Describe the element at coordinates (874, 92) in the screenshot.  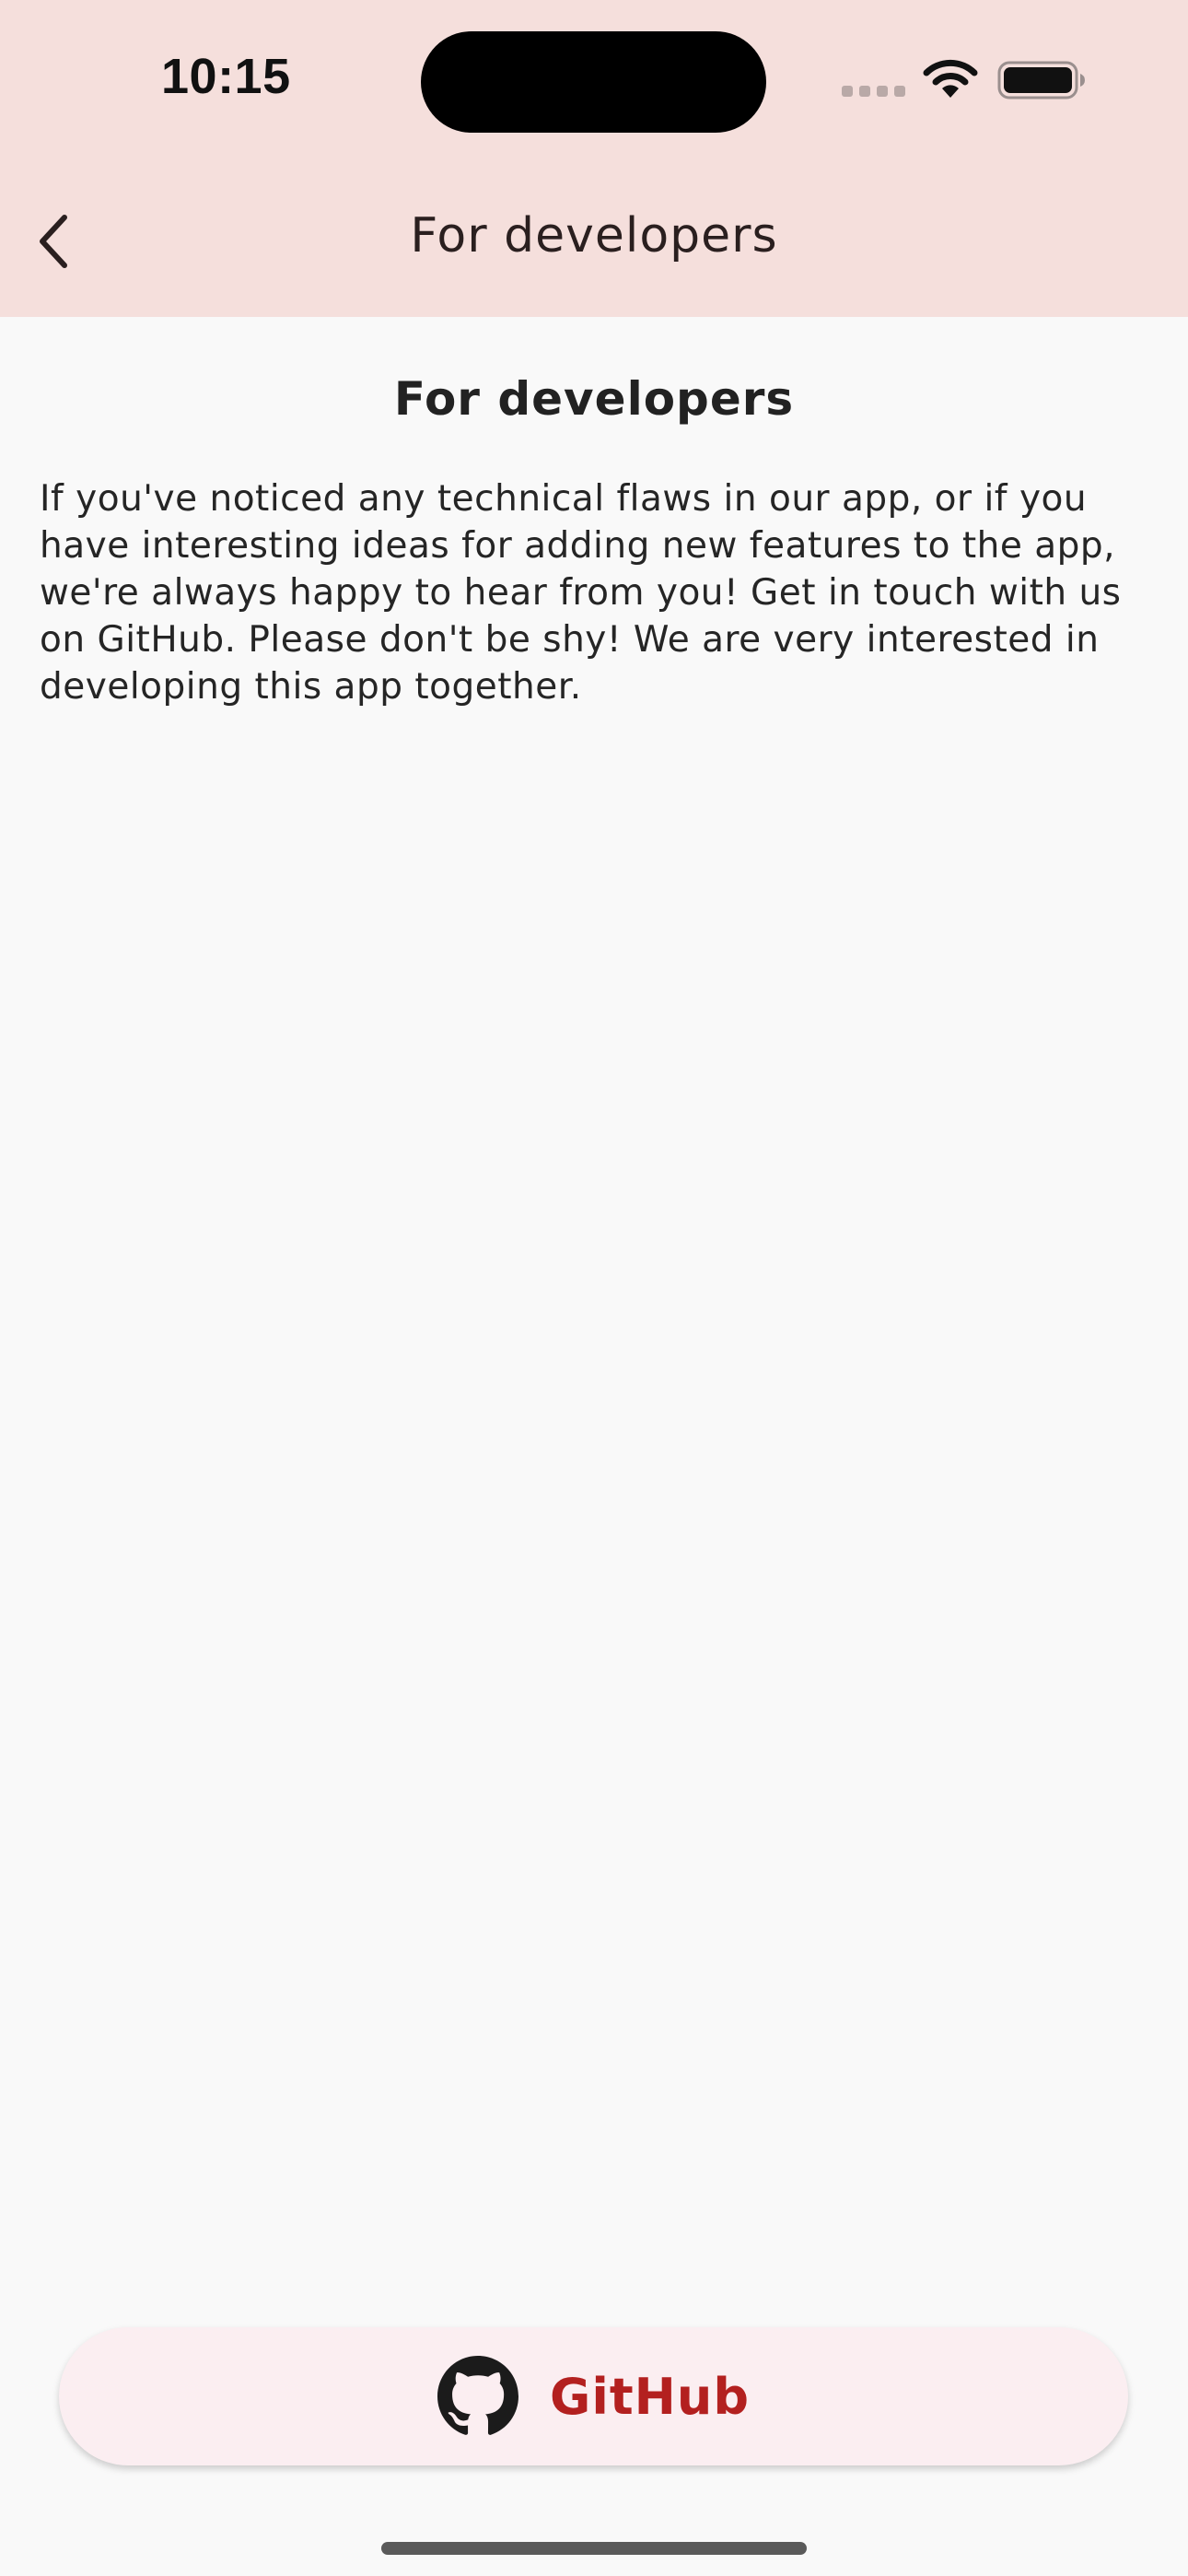
I see `cellular-signal-icon` at that location.